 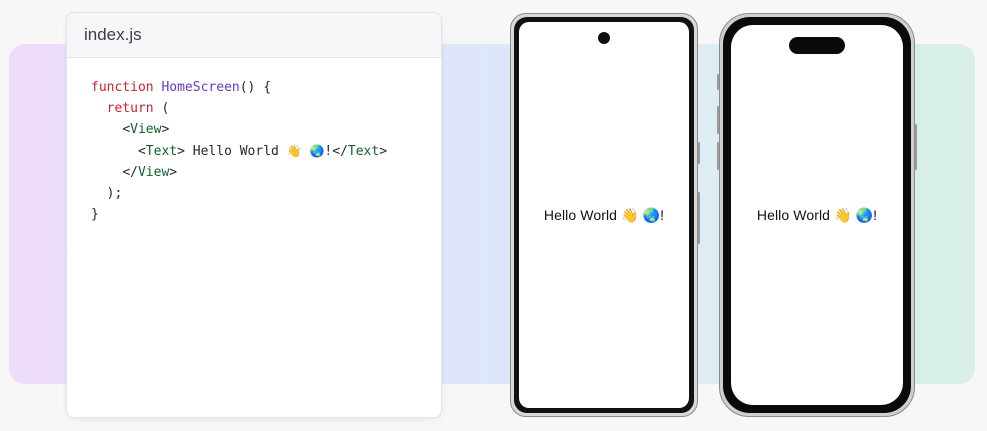 I want to click on code-line-1: function HomeScreen() {, so click(x=266, y=87).